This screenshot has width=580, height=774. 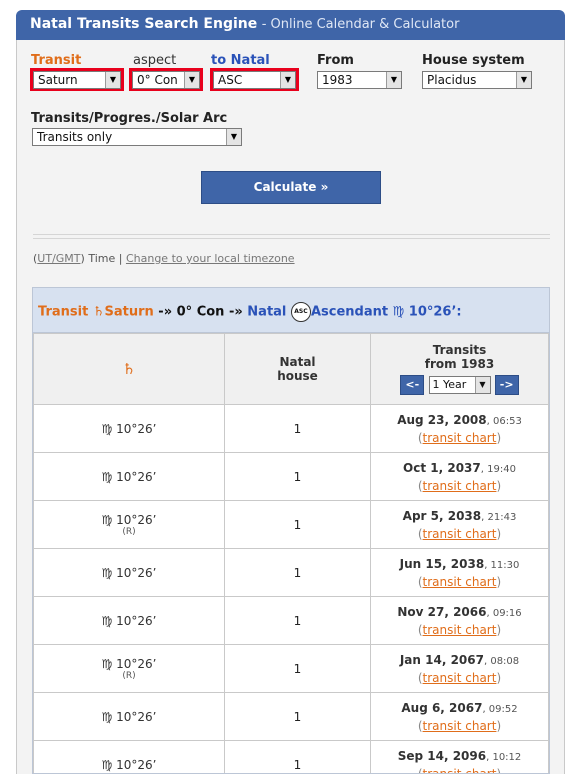 What do you see at coordinates (254, 80) in the screenshot?
I see `natal-select: ASC ▼` at bounding box center [254, 80].